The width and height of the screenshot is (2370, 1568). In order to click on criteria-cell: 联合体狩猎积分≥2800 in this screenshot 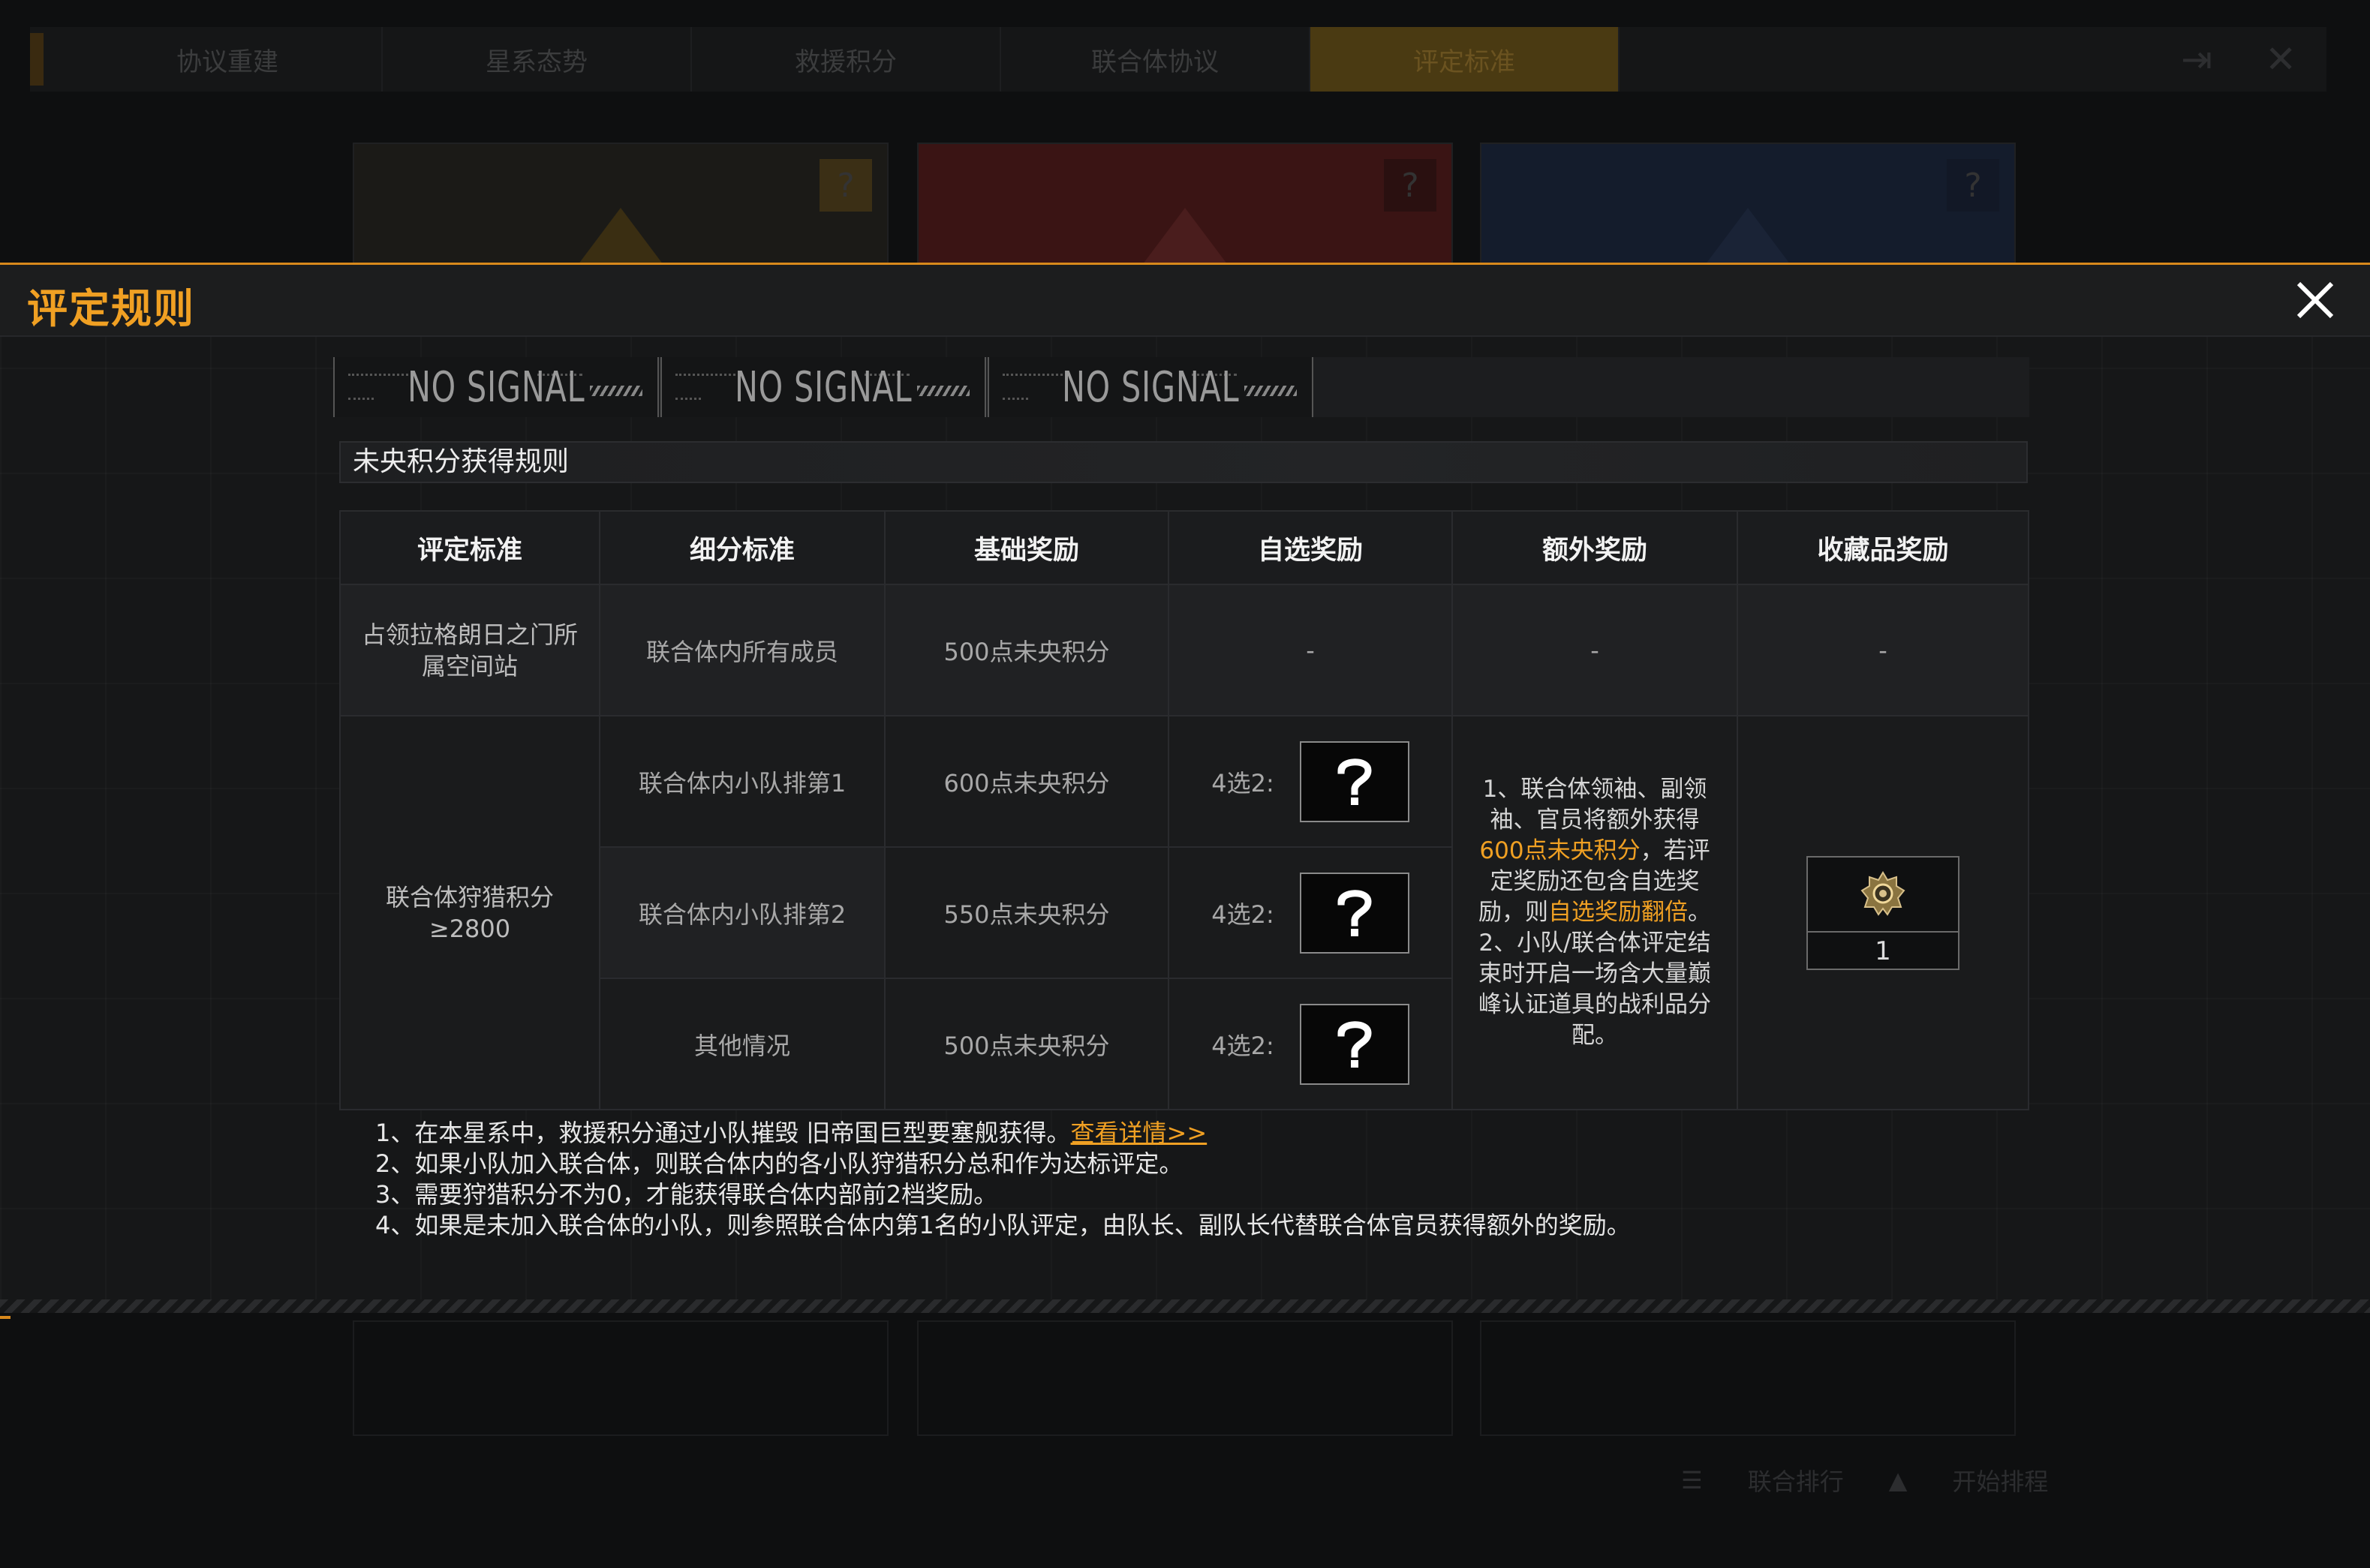, I will do `click(470, 912)`.